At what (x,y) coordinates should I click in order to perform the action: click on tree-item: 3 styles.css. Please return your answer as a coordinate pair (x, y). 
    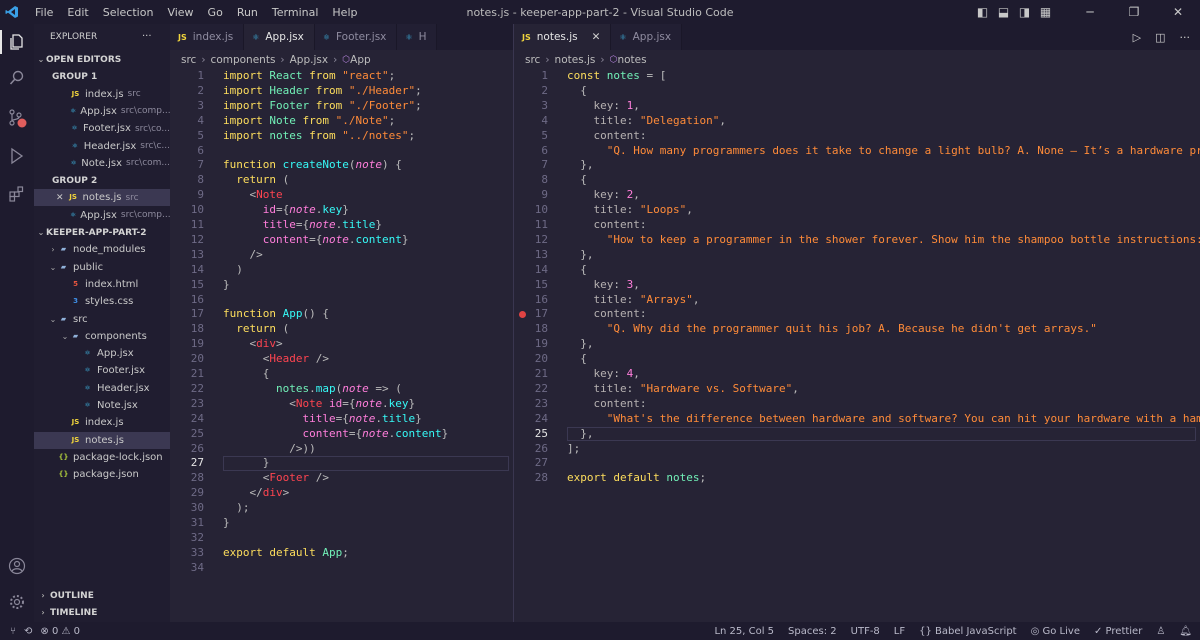
    Looking at the image, I should click on (102, 301).